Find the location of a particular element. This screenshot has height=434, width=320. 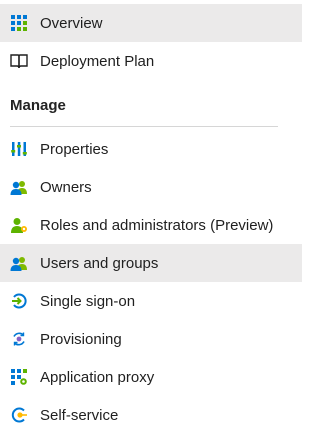

book-icon is located at coordinates (19, 61).